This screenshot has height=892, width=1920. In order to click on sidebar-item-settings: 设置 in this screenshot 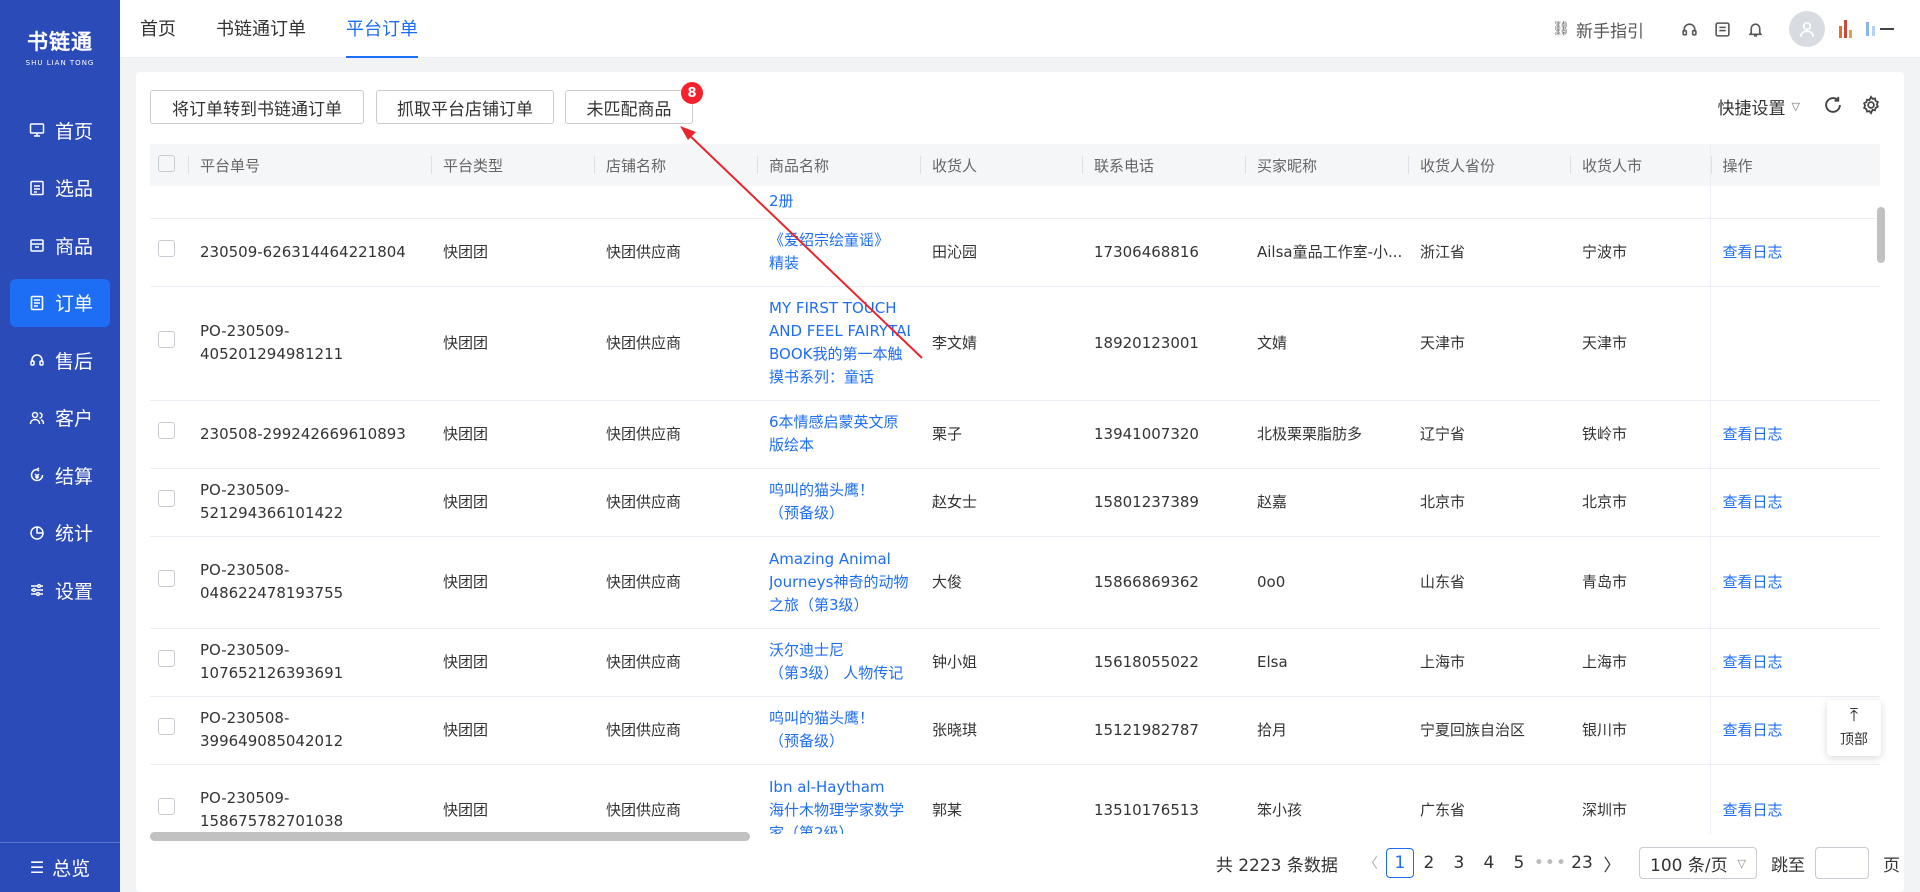, I will do `click(60, 590)`.